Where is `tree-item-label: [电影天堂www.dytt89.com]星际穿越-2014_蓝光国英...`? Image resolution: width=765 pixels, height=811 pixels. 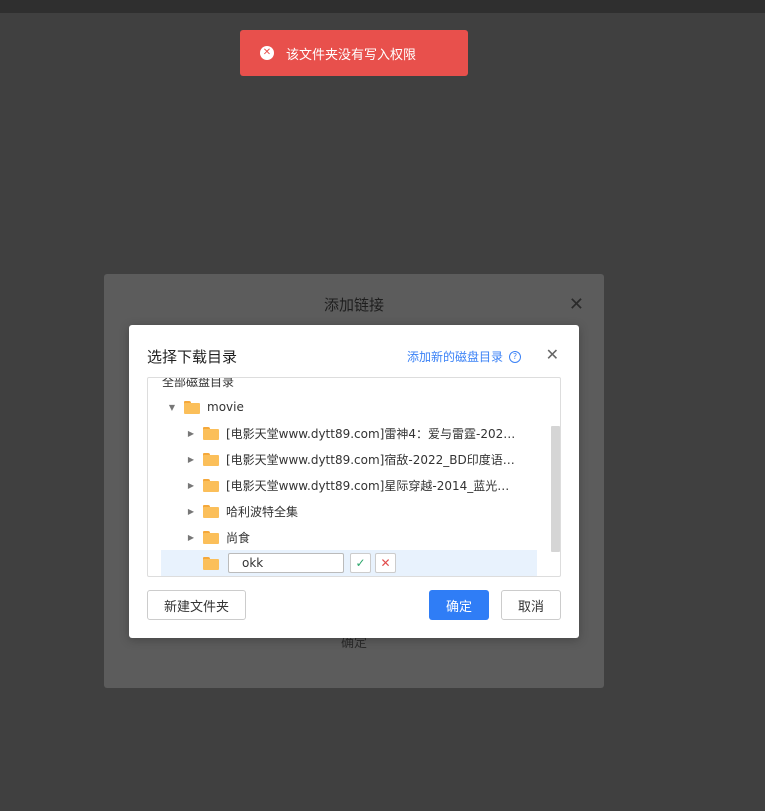 tree-item-label: [电影天堂www.dytt89.com]星际穿越-2014_蓝光国英... is located at coordinates (373, 485).